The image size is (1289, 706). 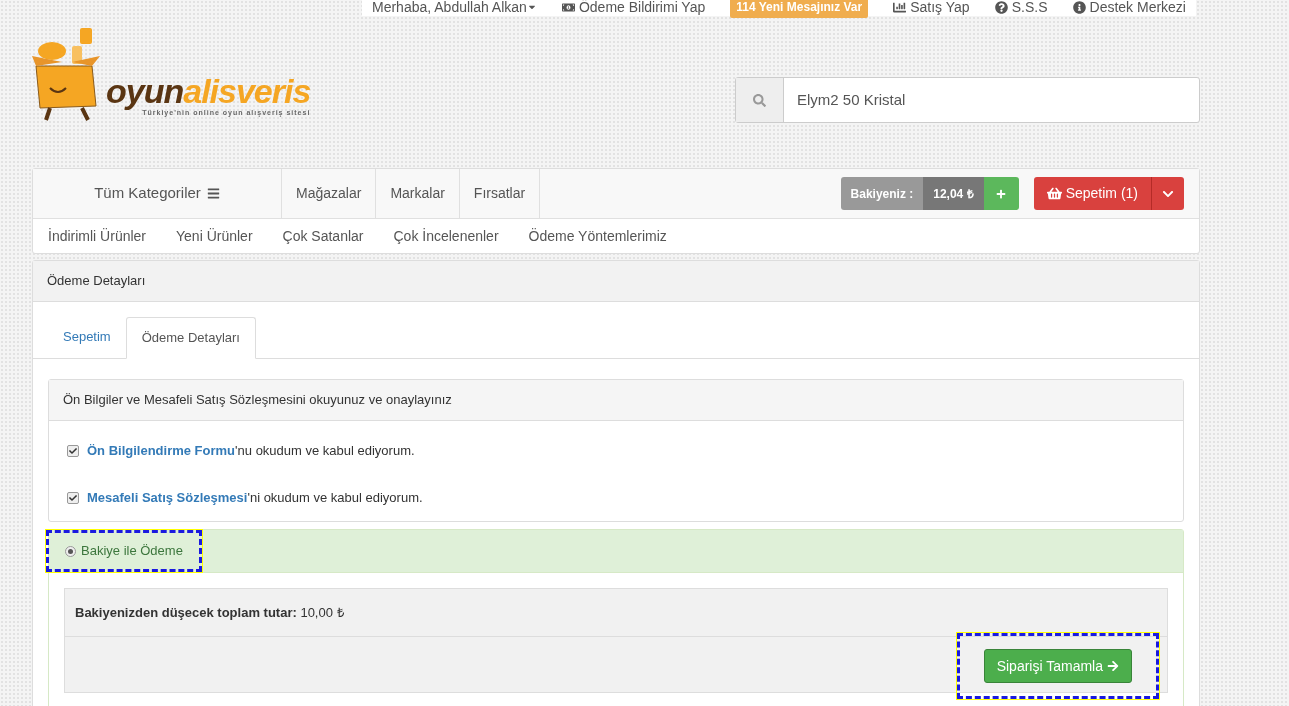 What do you see at coordinates (418, 193) in the screenshot?
I see `nav-link: Markalar` at bounding box center [418, 193].